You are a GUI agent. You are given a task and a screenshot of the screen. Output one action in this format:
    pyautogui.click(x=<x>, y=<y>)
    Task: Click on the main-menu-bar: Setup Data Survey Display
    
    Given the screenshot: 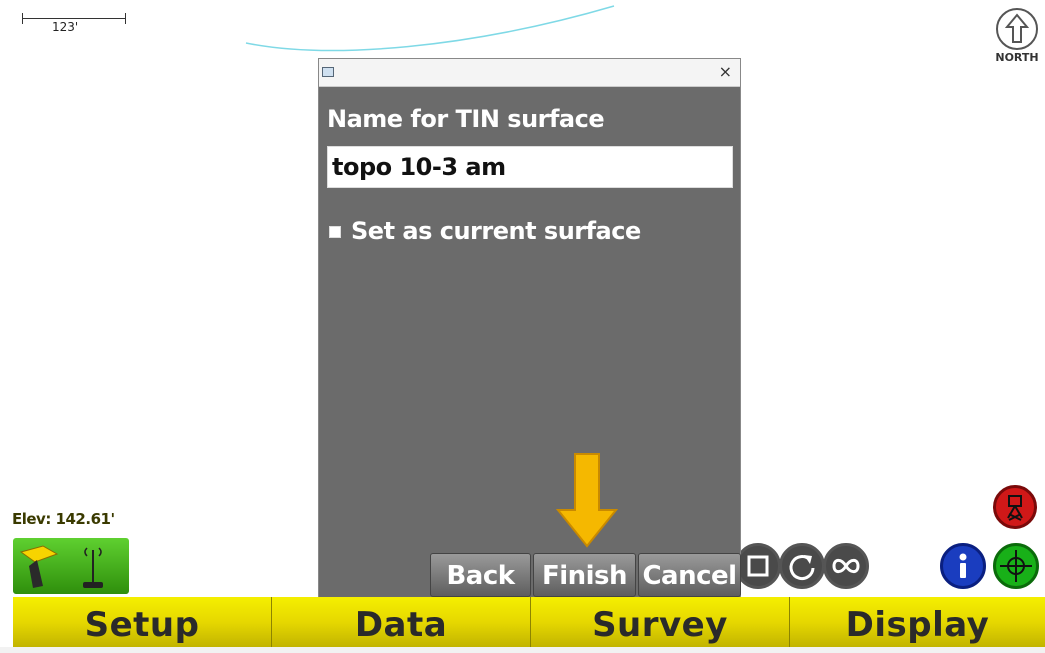 What is the action you would take?
    pyautogui.click(x=522, y=622)
    